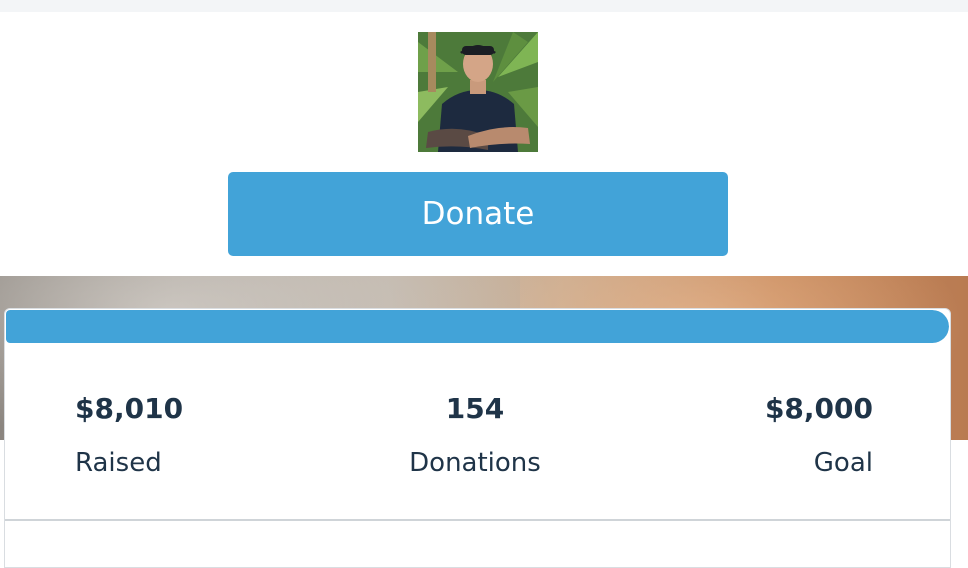 This screenshot has height=568, width=968. I want to click on raised-amount: $8,010, so click(129, 408).